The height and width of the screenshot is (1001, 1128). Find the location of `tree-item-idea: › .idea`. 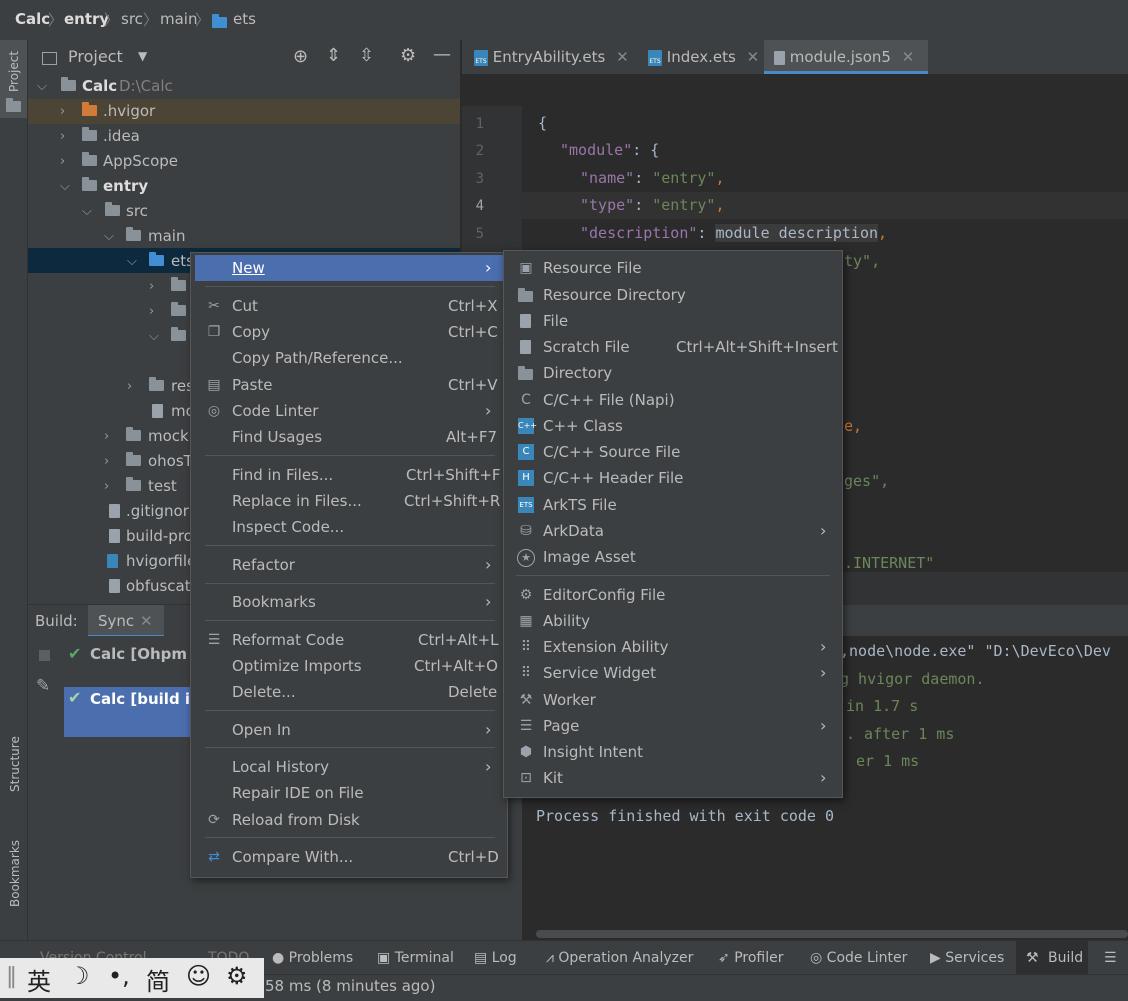

tree-item-idea: › .idea is located at coordinates (244, 136).